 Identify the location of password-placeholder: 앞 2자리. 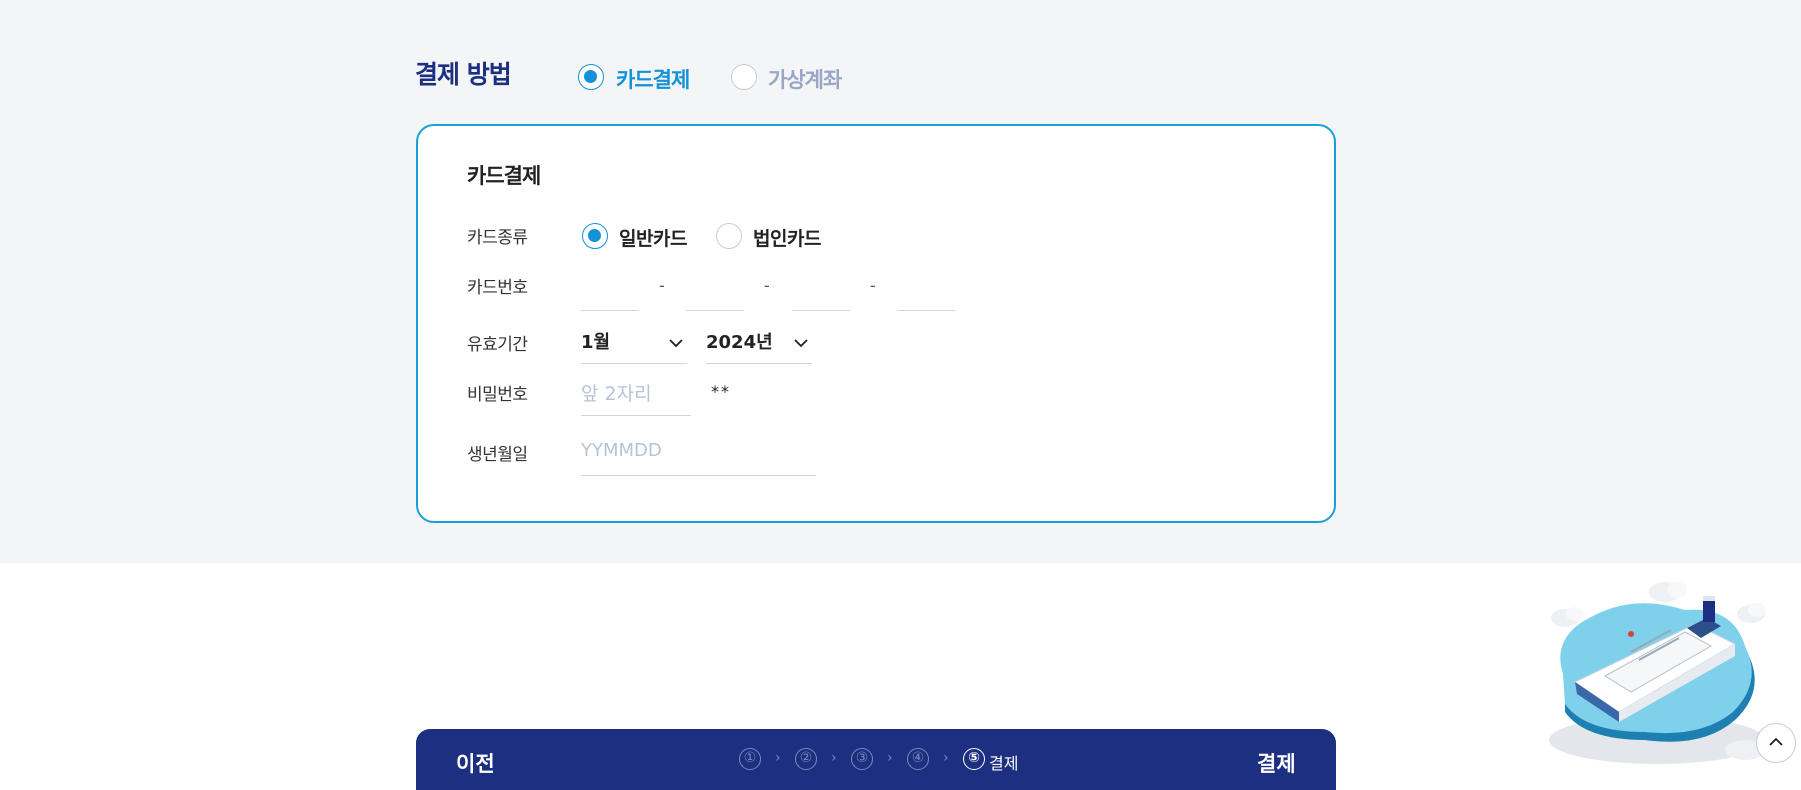
(616, 394).